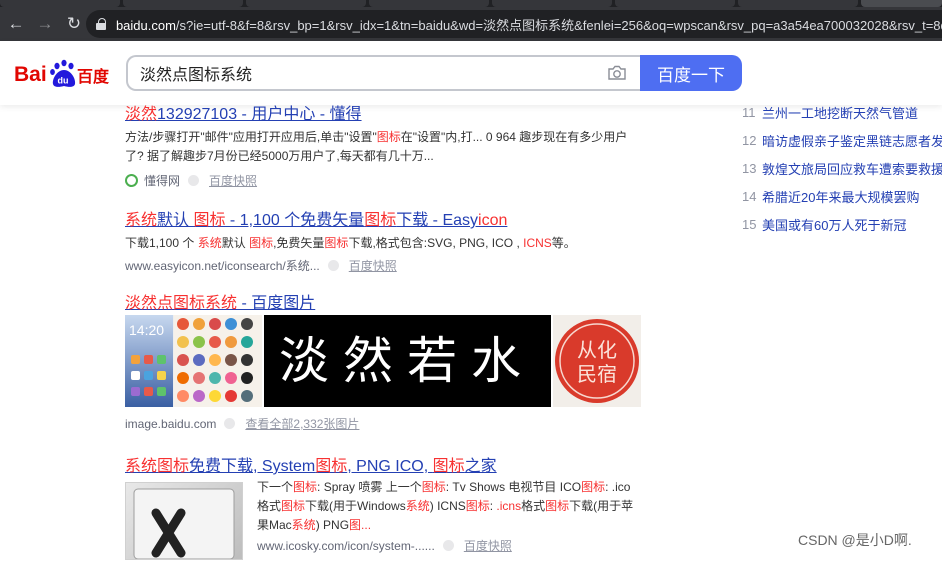 The image size is (942, 564). I want to click on source-link: 懂得网, so click(162, 180).